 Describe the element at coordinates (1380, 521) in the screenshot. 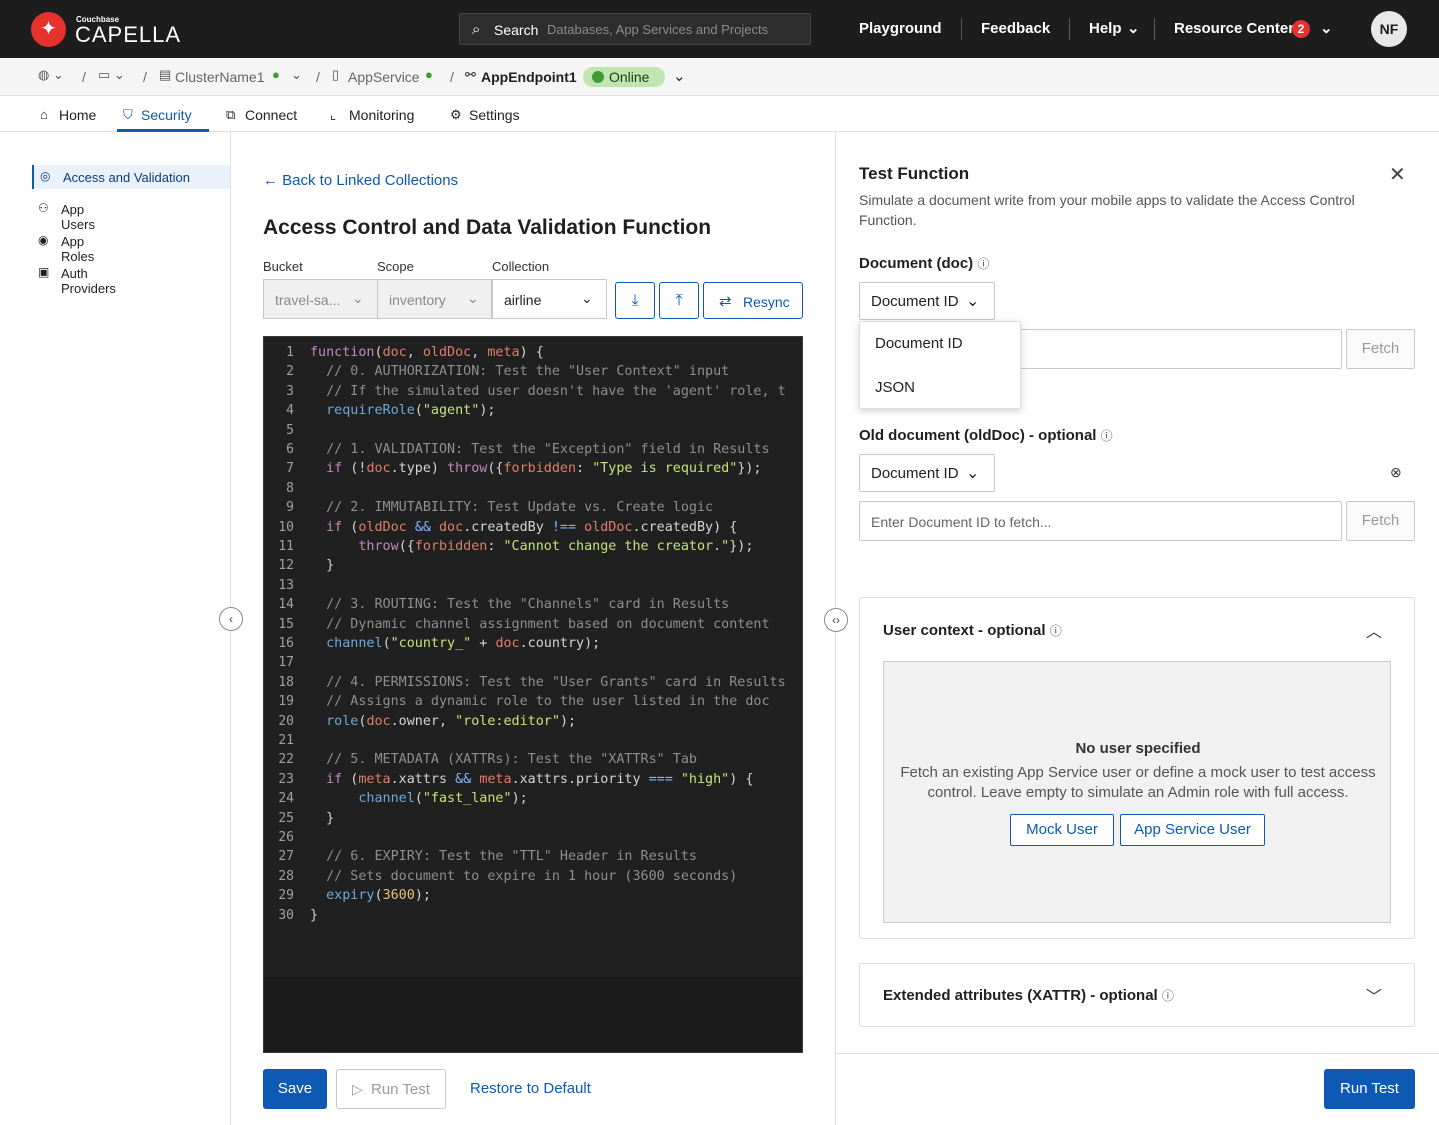

I see `fetch-old-doc-button: Fetch` at that location.